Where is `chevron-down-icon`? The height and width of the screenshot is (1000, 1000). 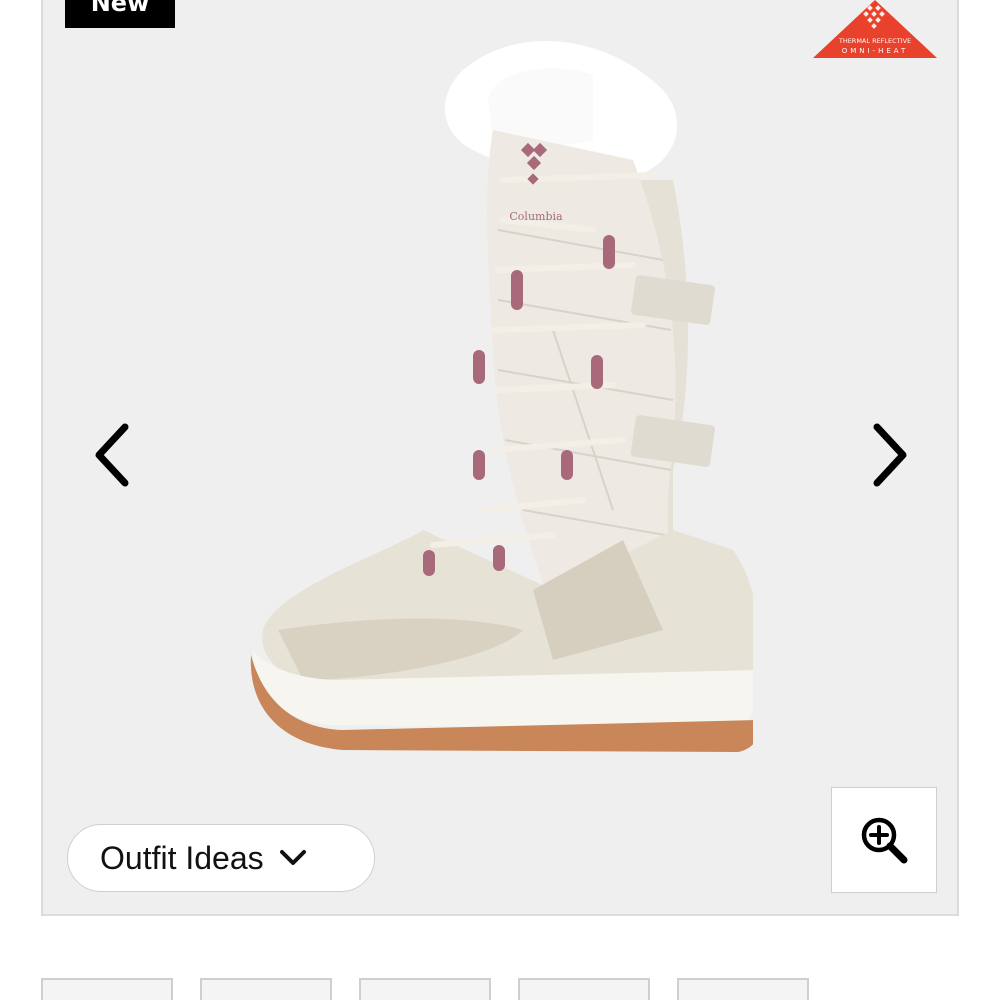 chevron-down-icon is located at coordinates (292, 857).